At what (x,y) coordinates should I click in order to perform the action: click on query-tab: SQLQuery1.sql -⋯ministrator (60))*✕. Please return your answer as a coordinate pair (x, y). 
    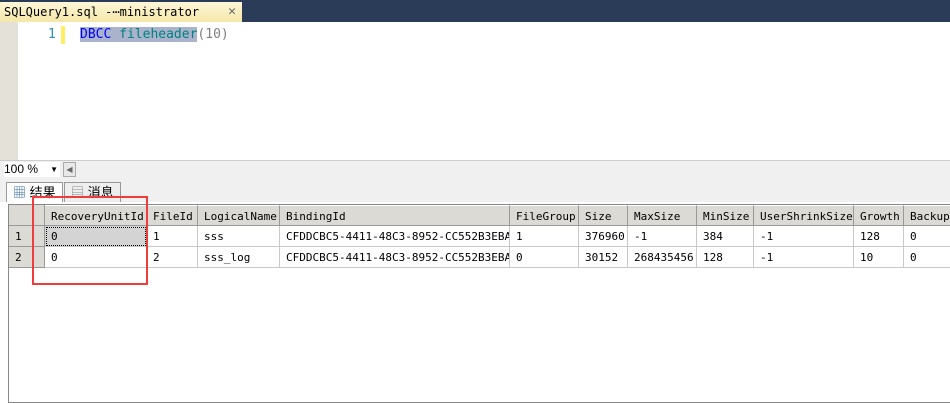
    Looking at the image, I should click on (121, 20).